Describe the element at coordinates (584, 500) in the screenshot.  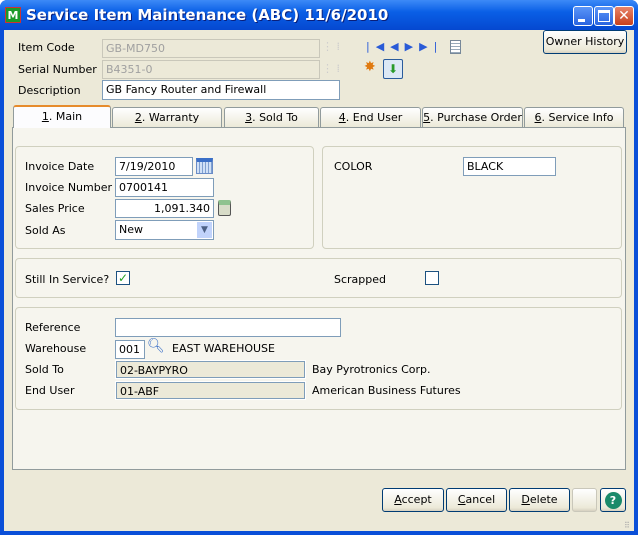
I see `disabled-button` at that location.